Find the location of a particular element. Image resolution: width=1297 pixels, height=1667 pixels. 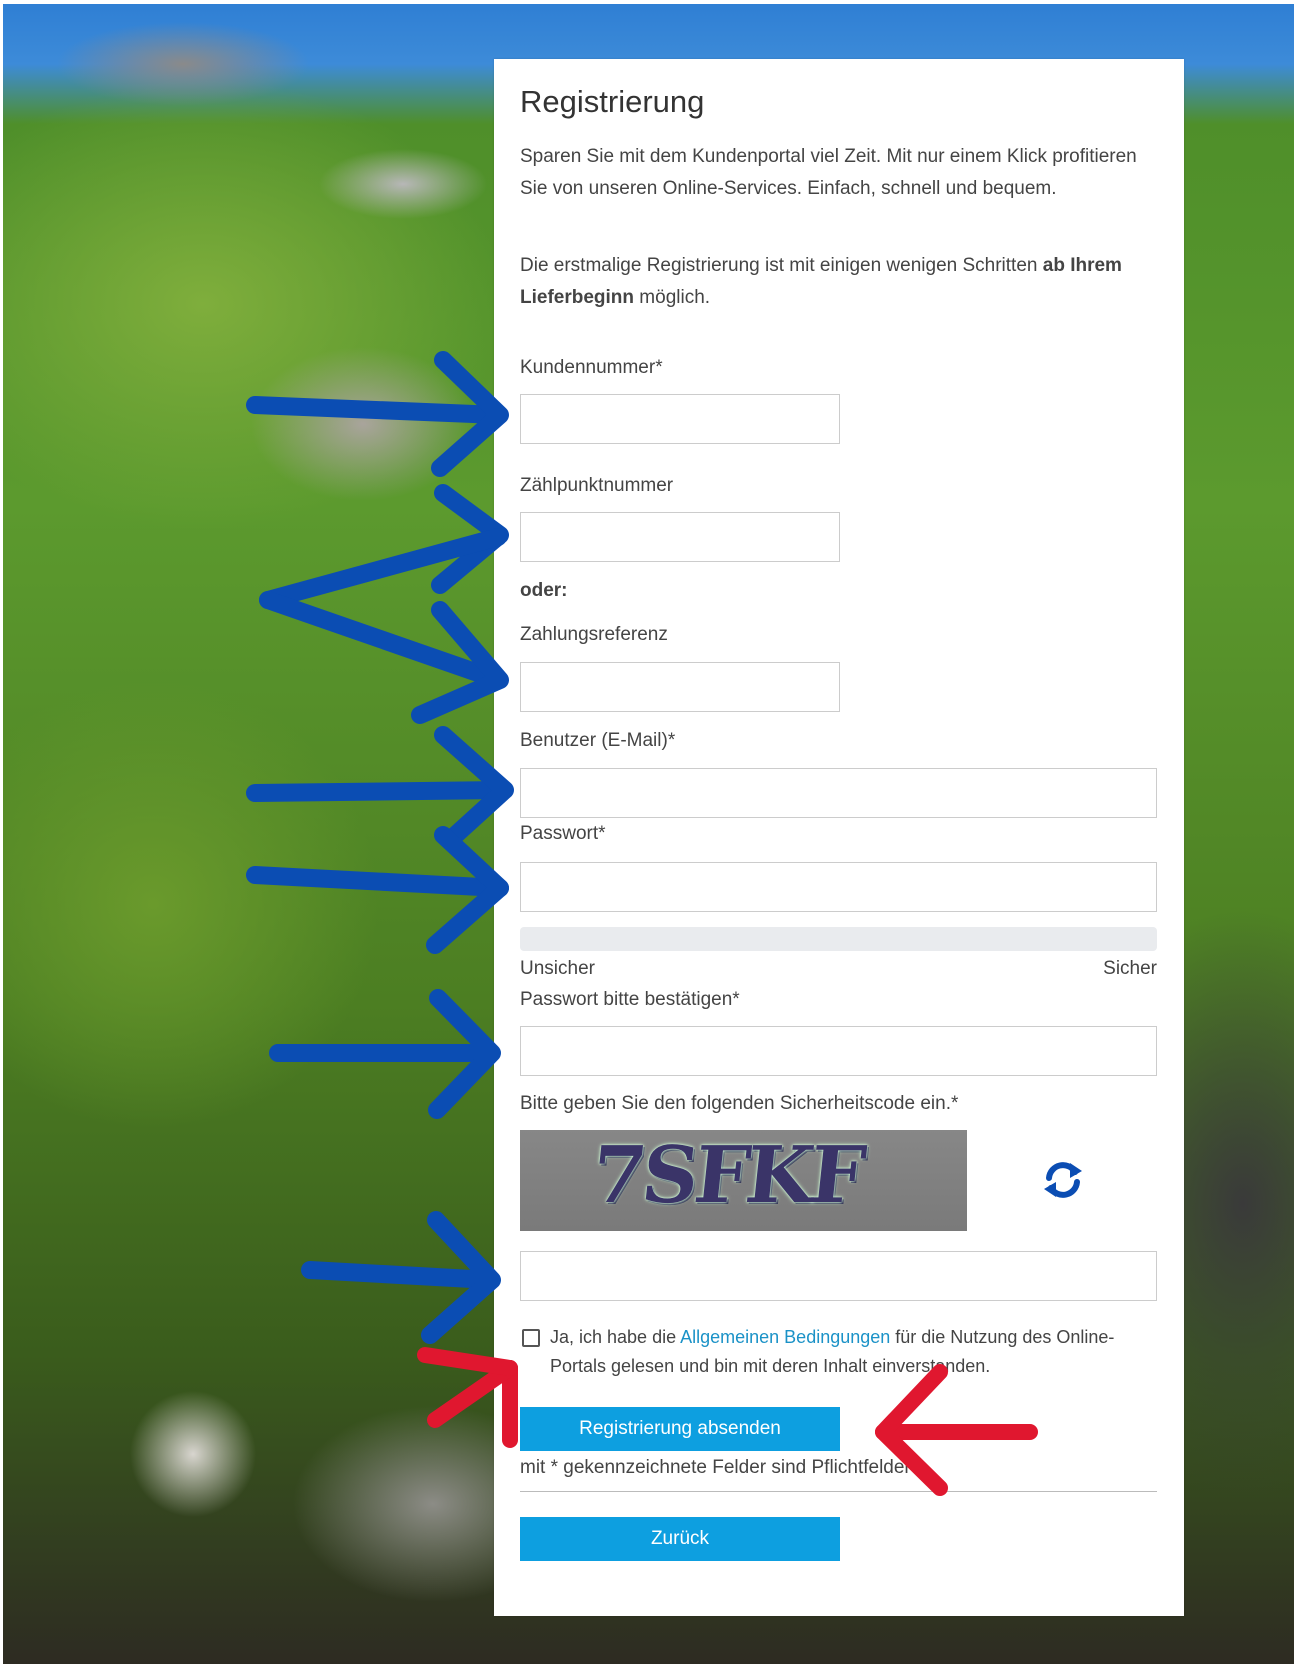

red-arrow-right is located at coordinates (956, 1430).